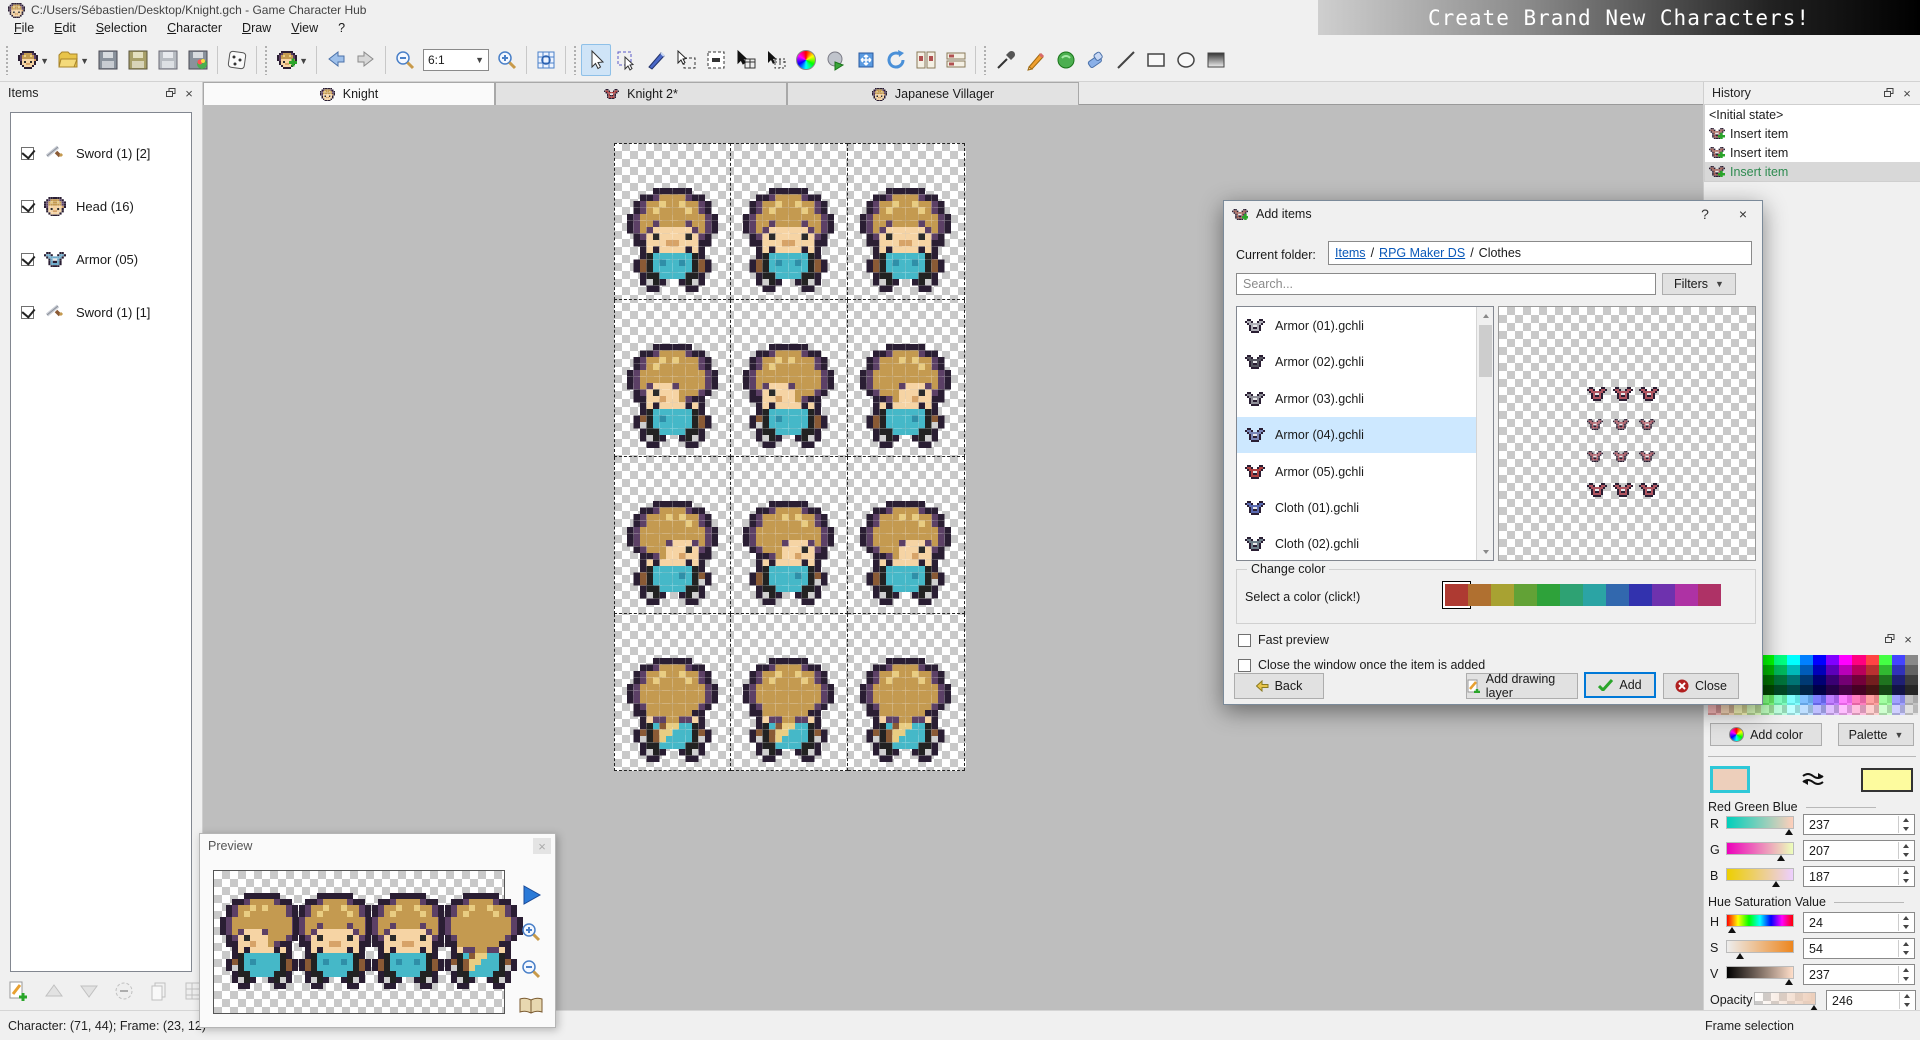 The image size is (1920, 1040). Describe the element at coordinates (1812, 152) in the screenshot. I see `history-entry-3: Insert item` at that location.